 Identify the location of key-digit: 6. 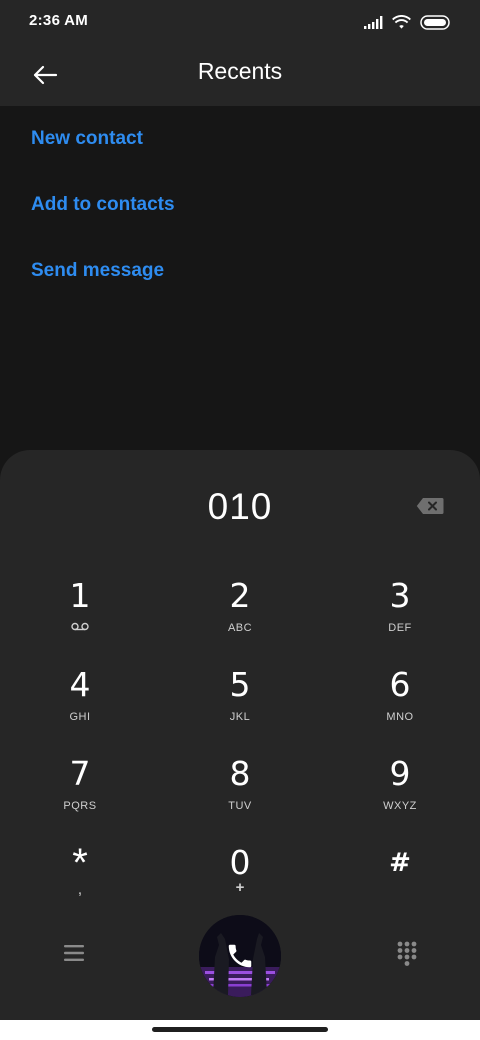
(400, 684).